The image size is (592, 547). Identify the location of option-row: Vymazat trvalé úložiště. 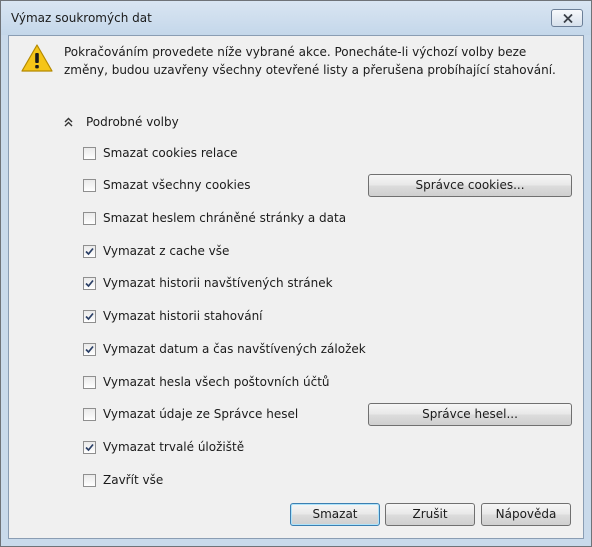
(163, 447).